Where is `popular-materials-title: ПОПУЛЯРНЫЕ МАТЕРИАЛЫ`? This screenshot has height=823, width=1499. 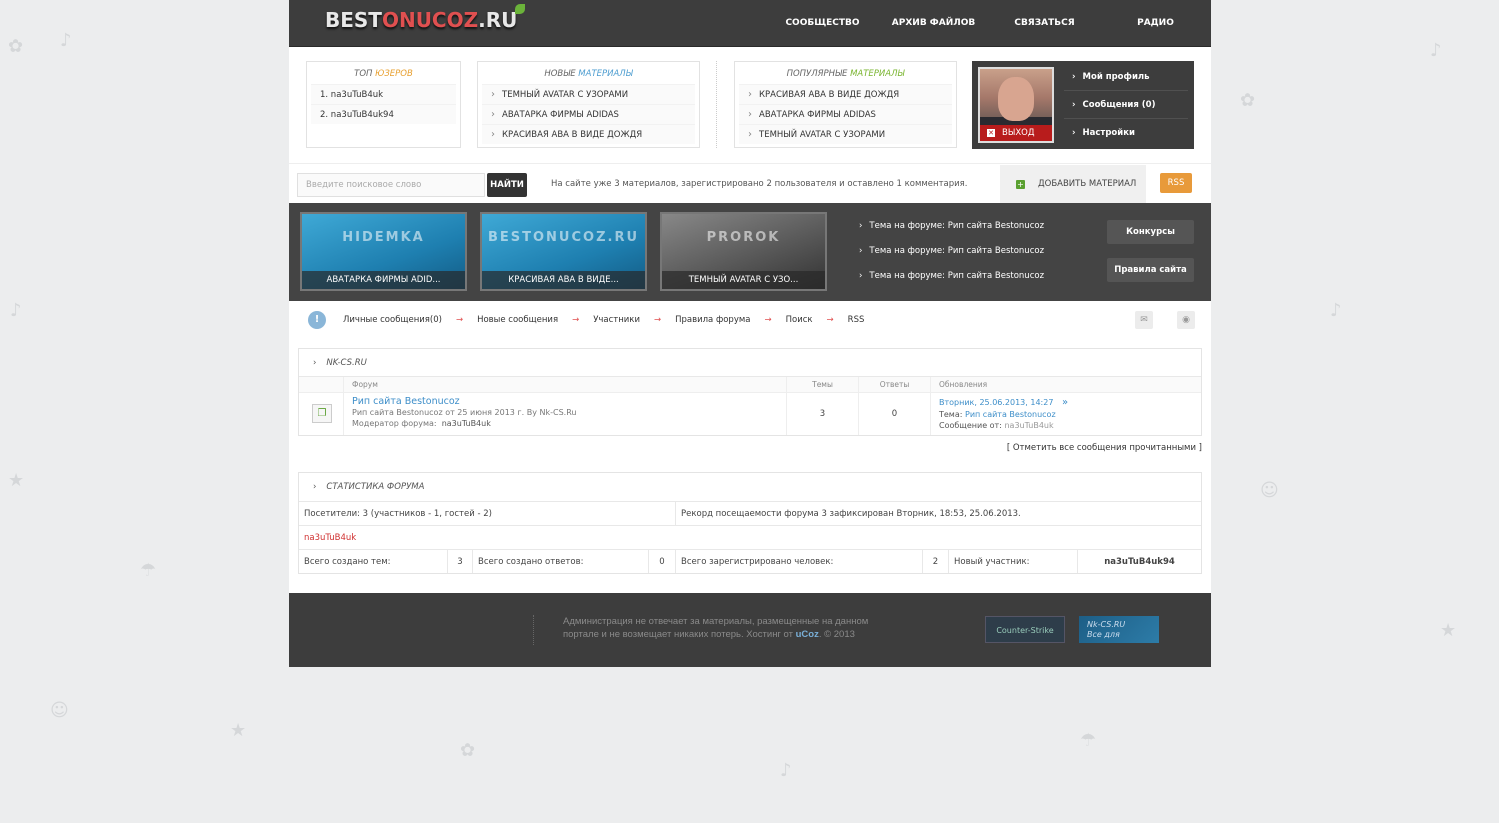 popular-materials-title: ПОПУЛЯРНЫЕ МАТЕРИАЛЫ is located at coordinates (845, 74).